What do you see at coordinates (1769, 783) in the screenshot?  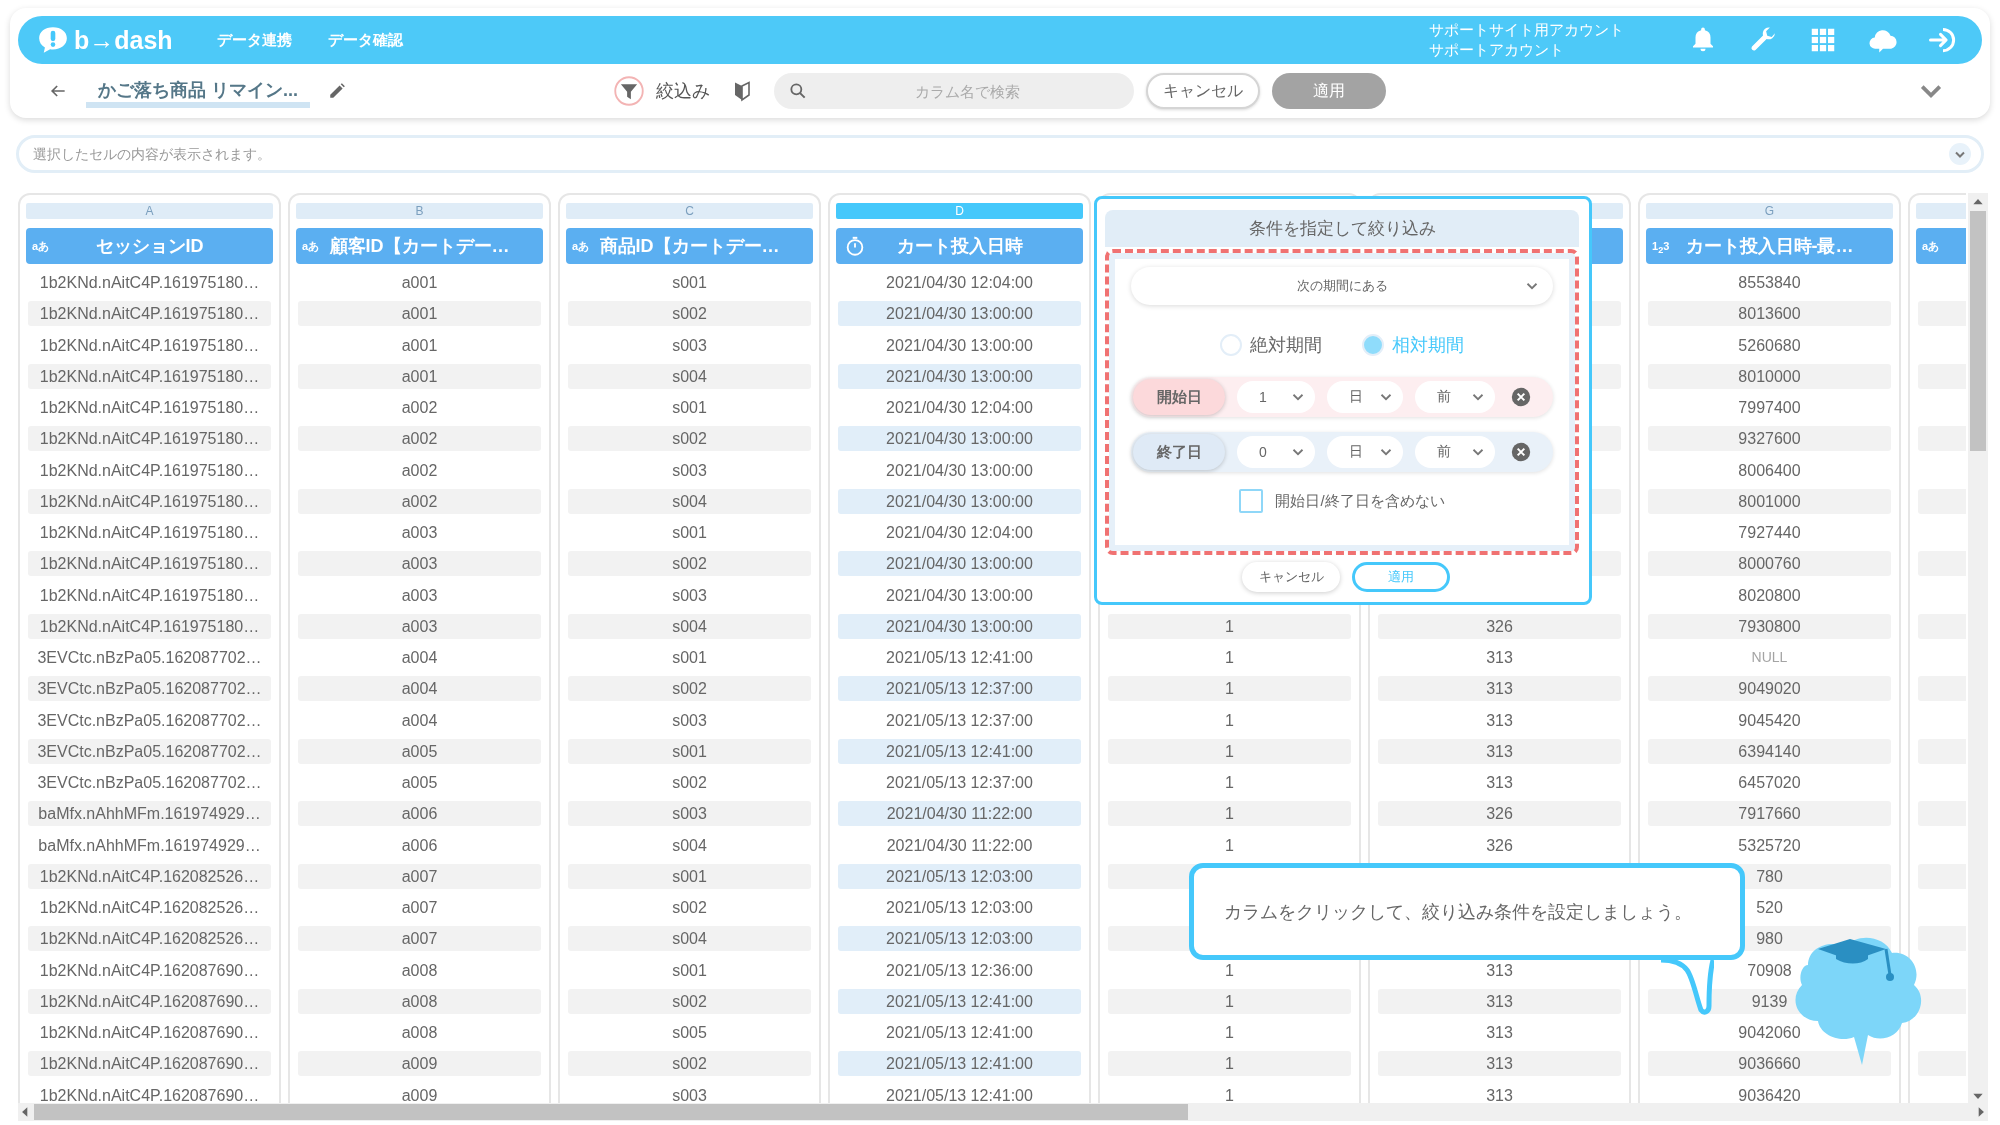 I see `table-cell: 6457020` at bounding box center [1769, 783].